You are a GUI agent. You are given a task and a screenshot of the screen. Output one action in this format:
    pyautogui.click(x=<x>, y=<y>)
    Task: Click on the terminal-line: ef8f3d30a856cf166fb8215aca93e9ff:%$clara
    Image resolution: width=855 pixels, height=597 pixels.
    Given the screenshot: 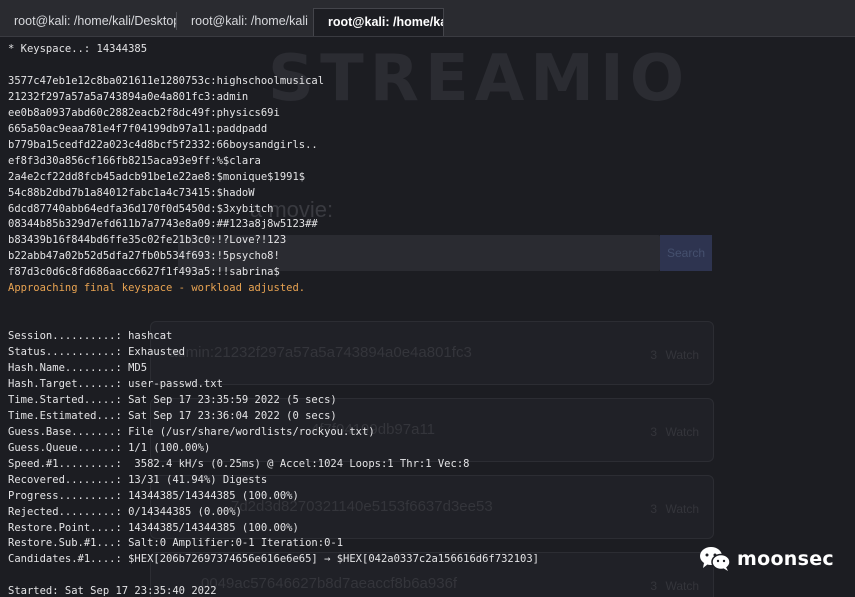 What is the action you would take?
    pyautogui.click(x=134, y=160)
    